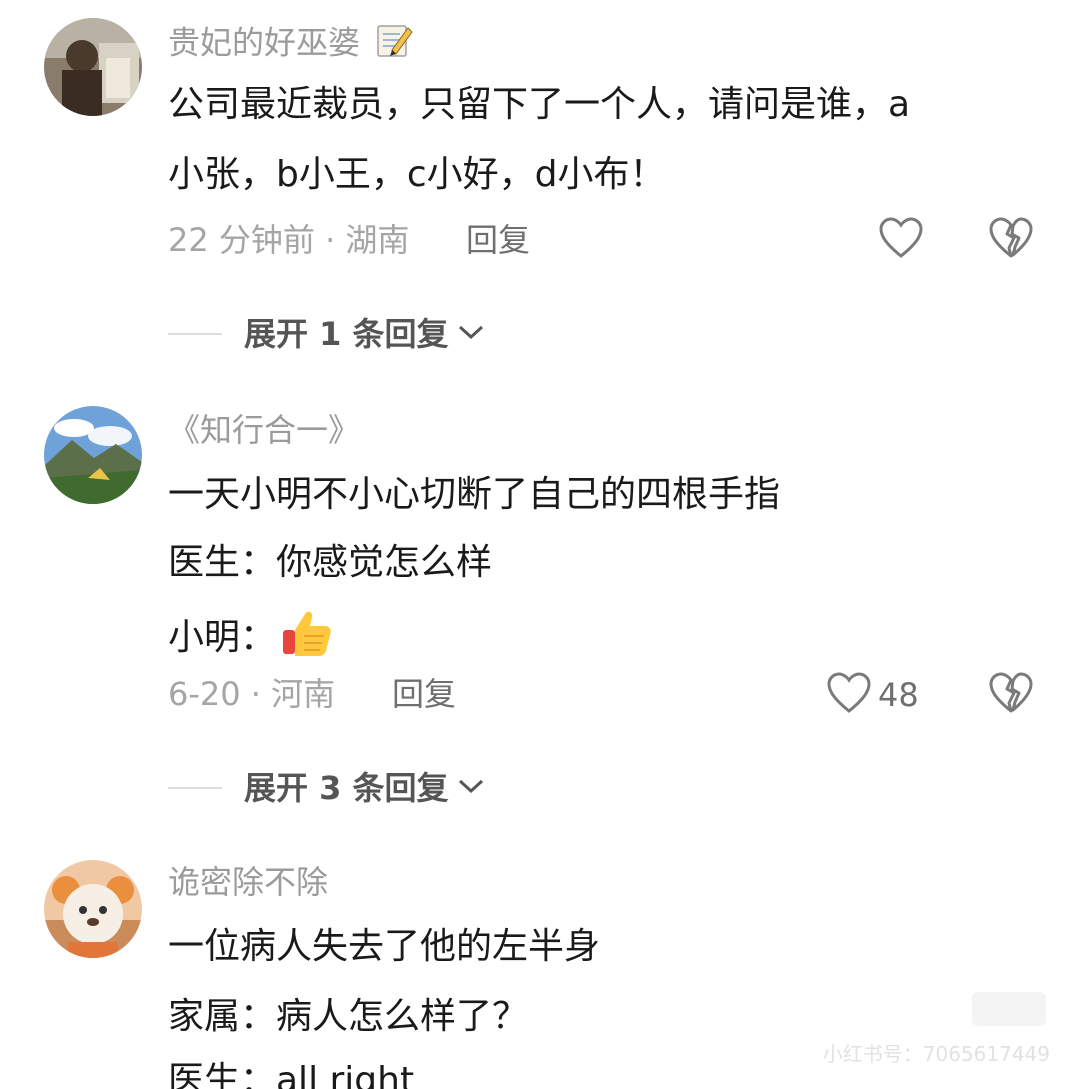  Describe the element at coordinates (1009, 1009) in the screenshot. I see `watermark-logo` at that location.